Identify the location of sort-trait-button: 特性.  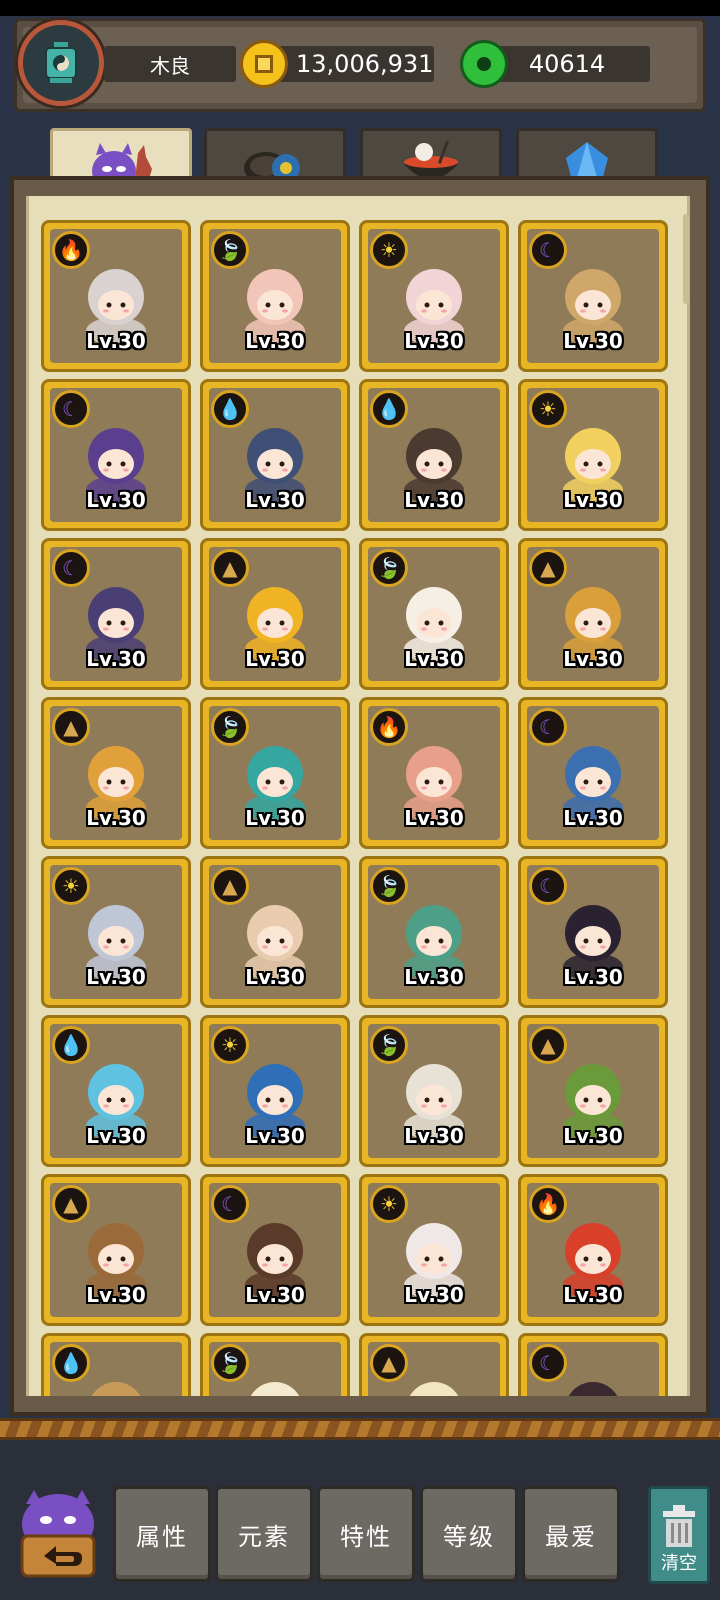
(366, 1534).